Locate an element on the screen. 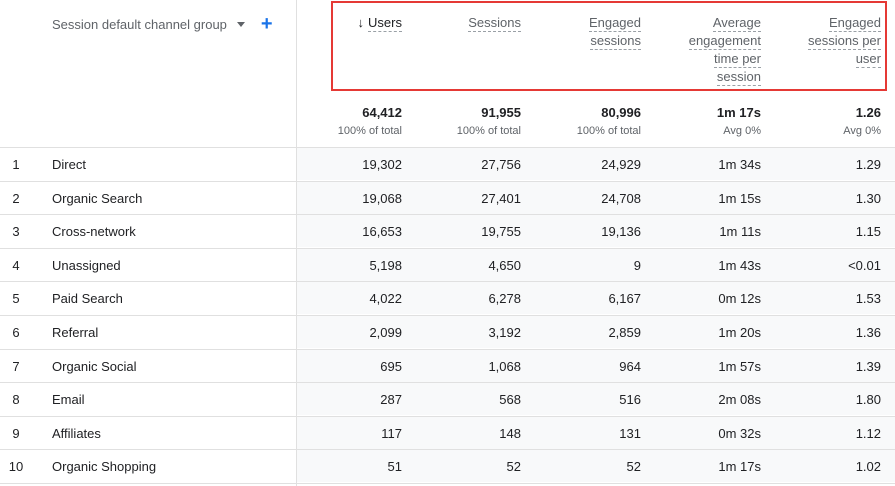 The width and height of the screenshot is (895, 486). total-engaged-sessions-per-user: 1.26 is located at coordinates (868, 112).